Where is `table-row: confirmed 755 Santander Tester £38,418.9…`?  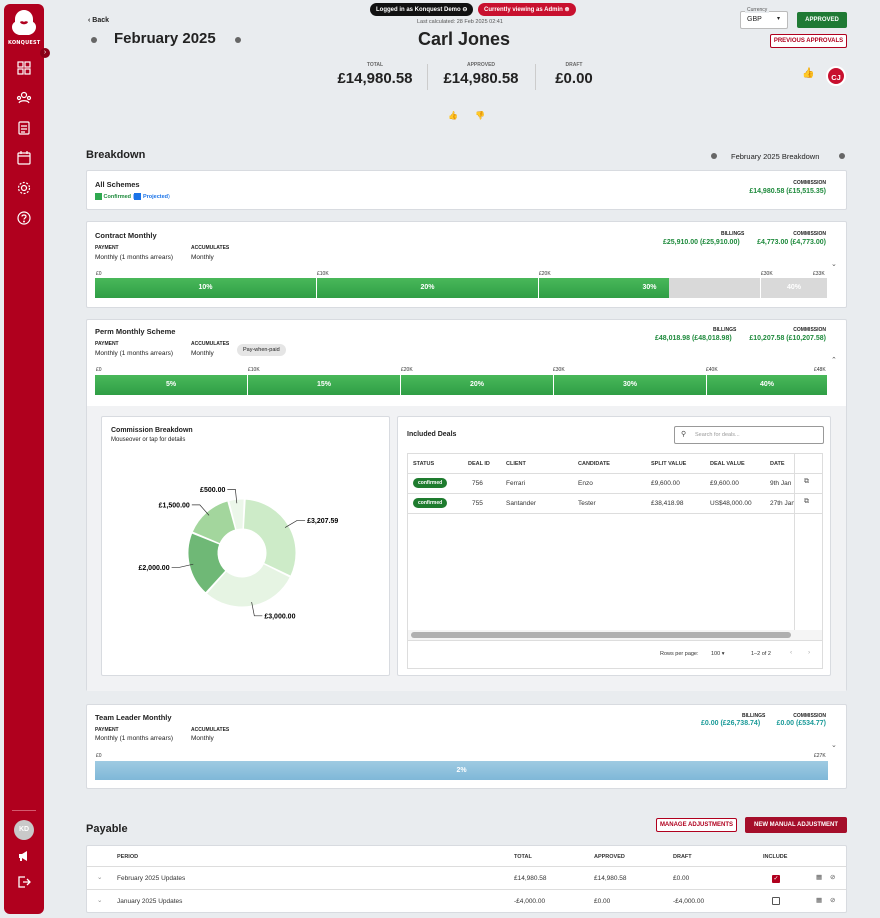
table-row: confirmed 755 Santander Tester £38,418.9… is located at coordinates (615, 504).